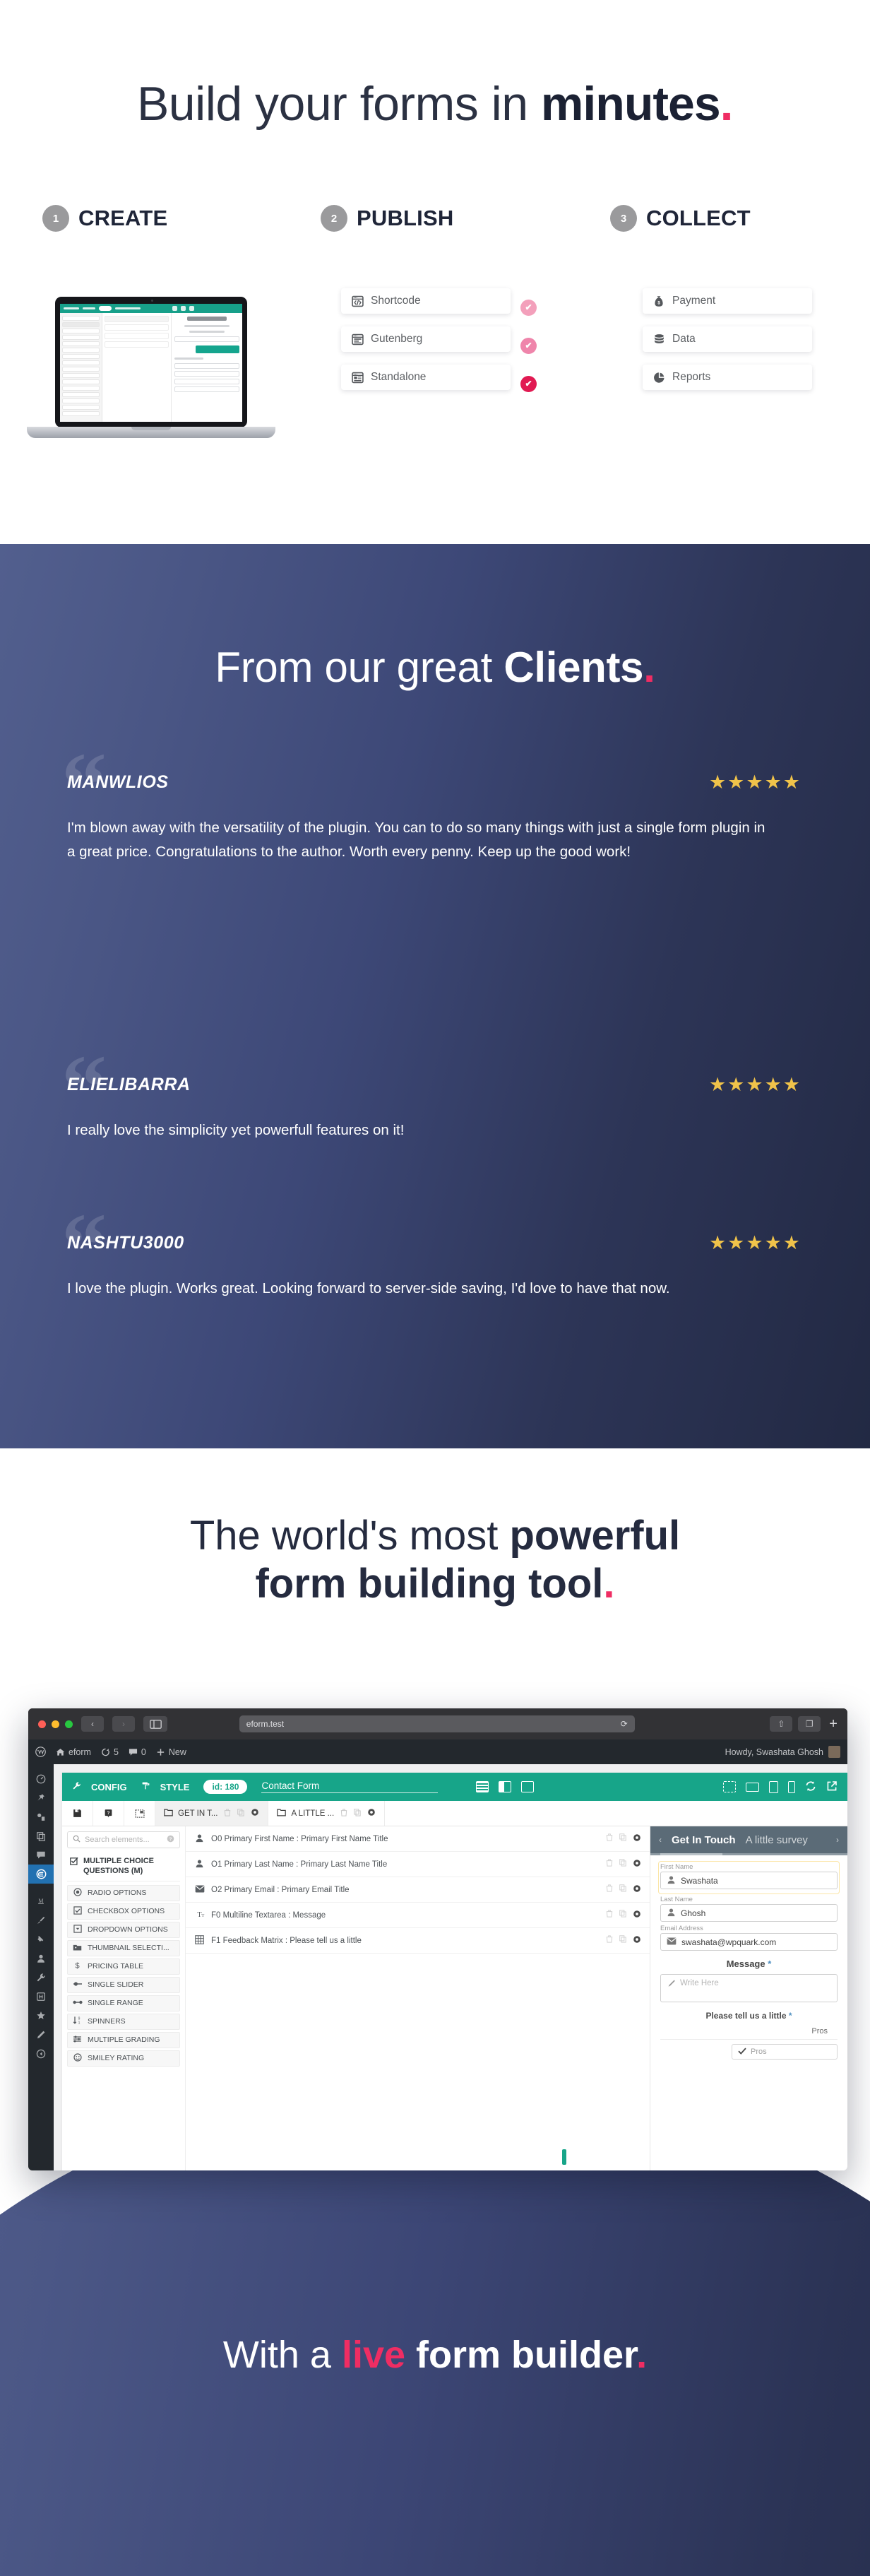 This screenshot has width=870, height=2576. I want to click on back-button: ‹, so click(93, 1724).